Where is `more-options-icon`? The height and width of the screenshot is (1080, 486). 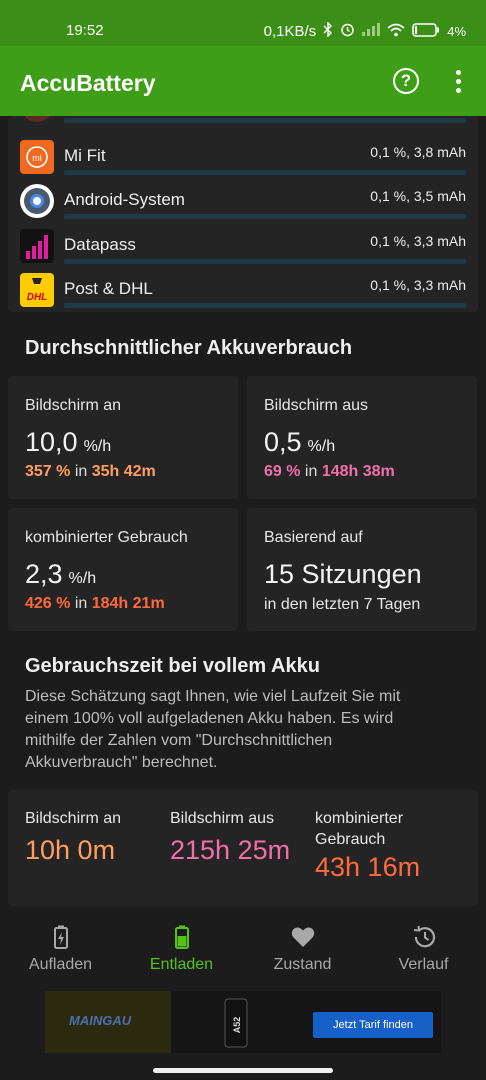
more-options-icon is located at coordinates (458, 82).